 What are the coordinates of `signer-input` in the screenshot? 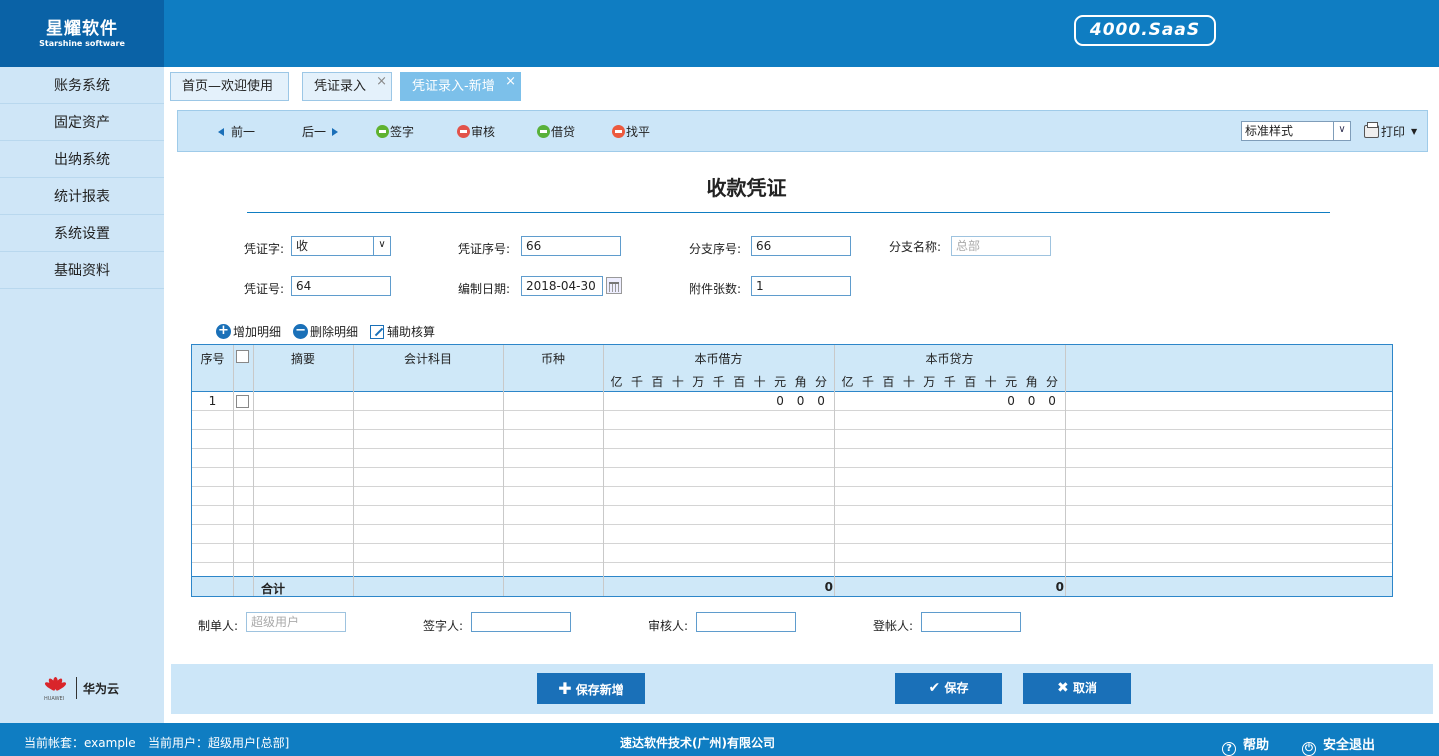 It's located at (521, 622).